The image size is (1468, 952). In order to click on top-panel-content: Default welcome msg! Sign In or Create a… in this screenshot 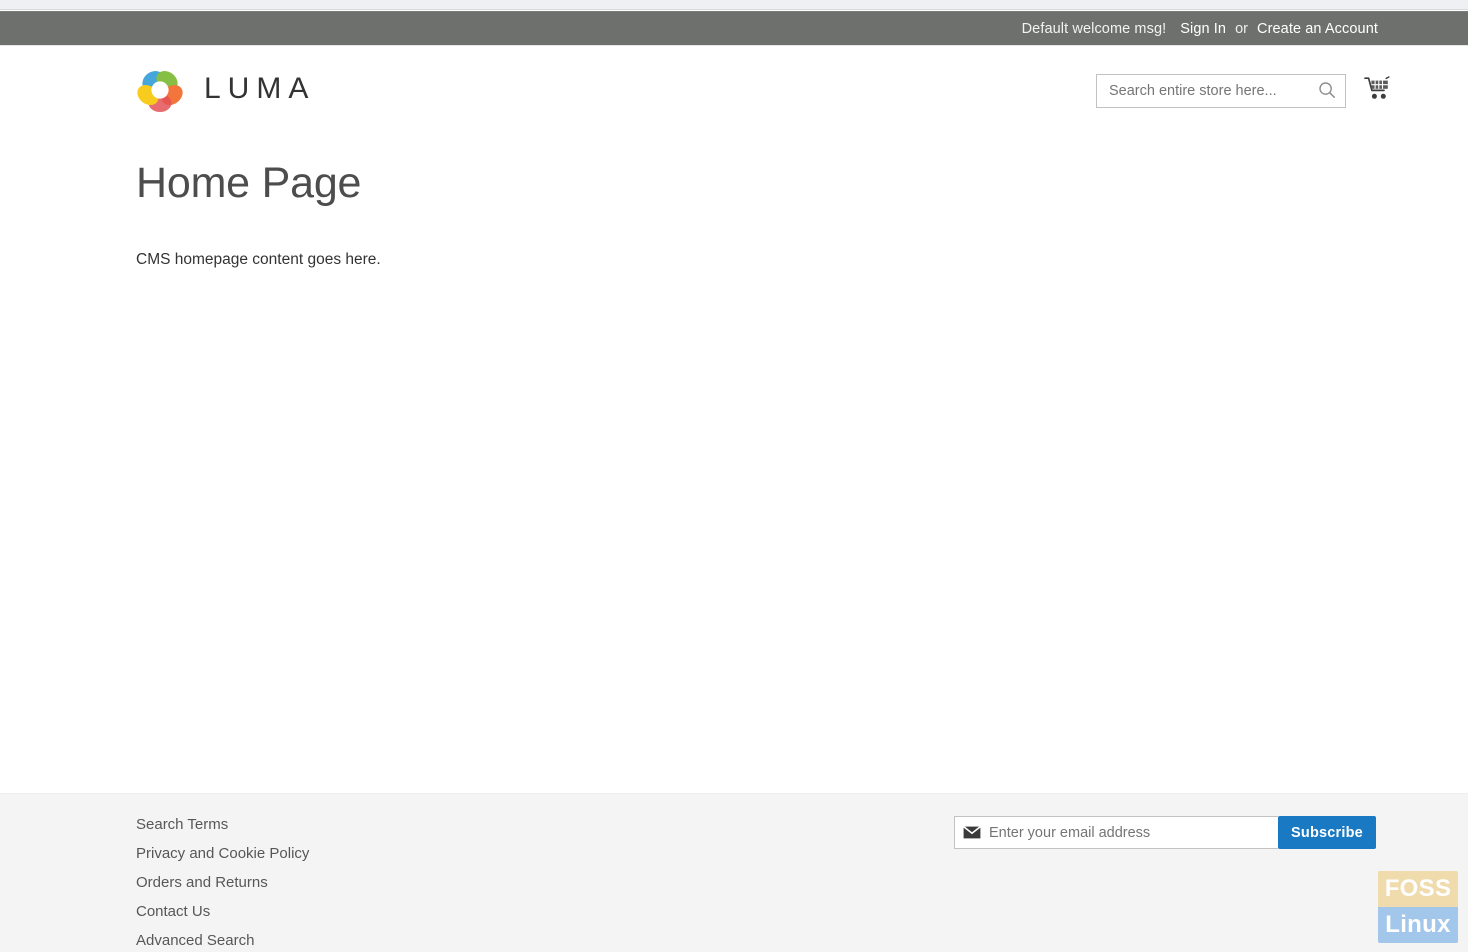, I will do `click(1245, 29)`.